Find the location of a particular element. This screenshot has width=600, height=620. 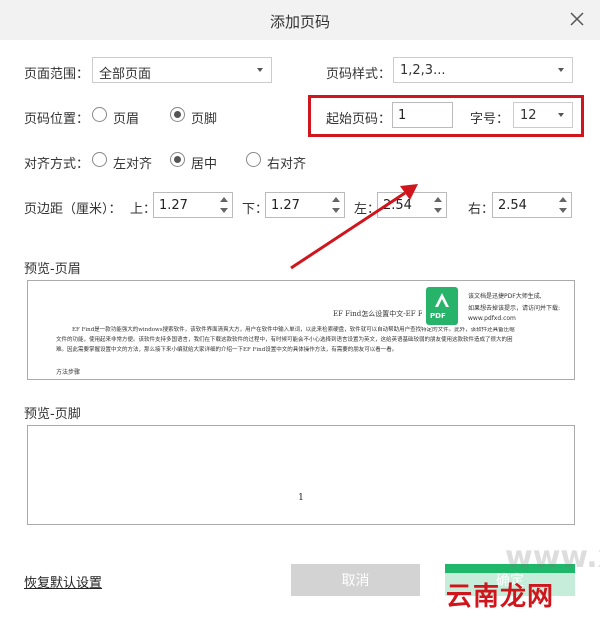

pdf-logo-text: PDF is located at coordinates (438, 316).